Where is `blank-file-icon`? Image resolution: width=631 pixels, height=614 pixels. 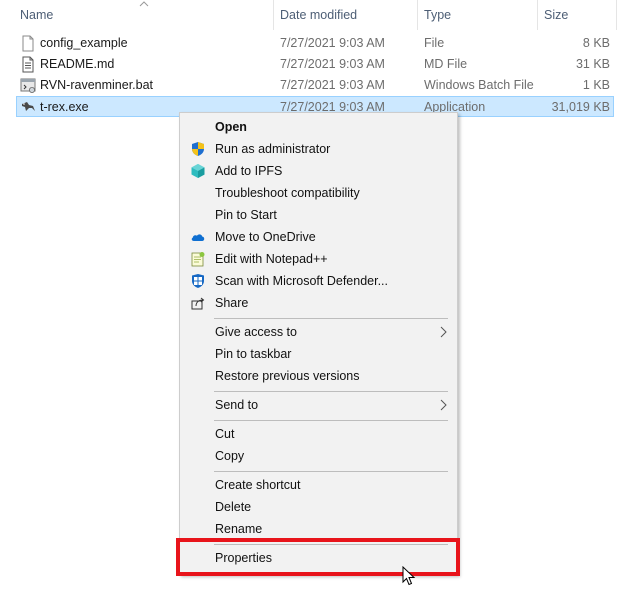 blank-file-icon is located at coordinates (28, 43).